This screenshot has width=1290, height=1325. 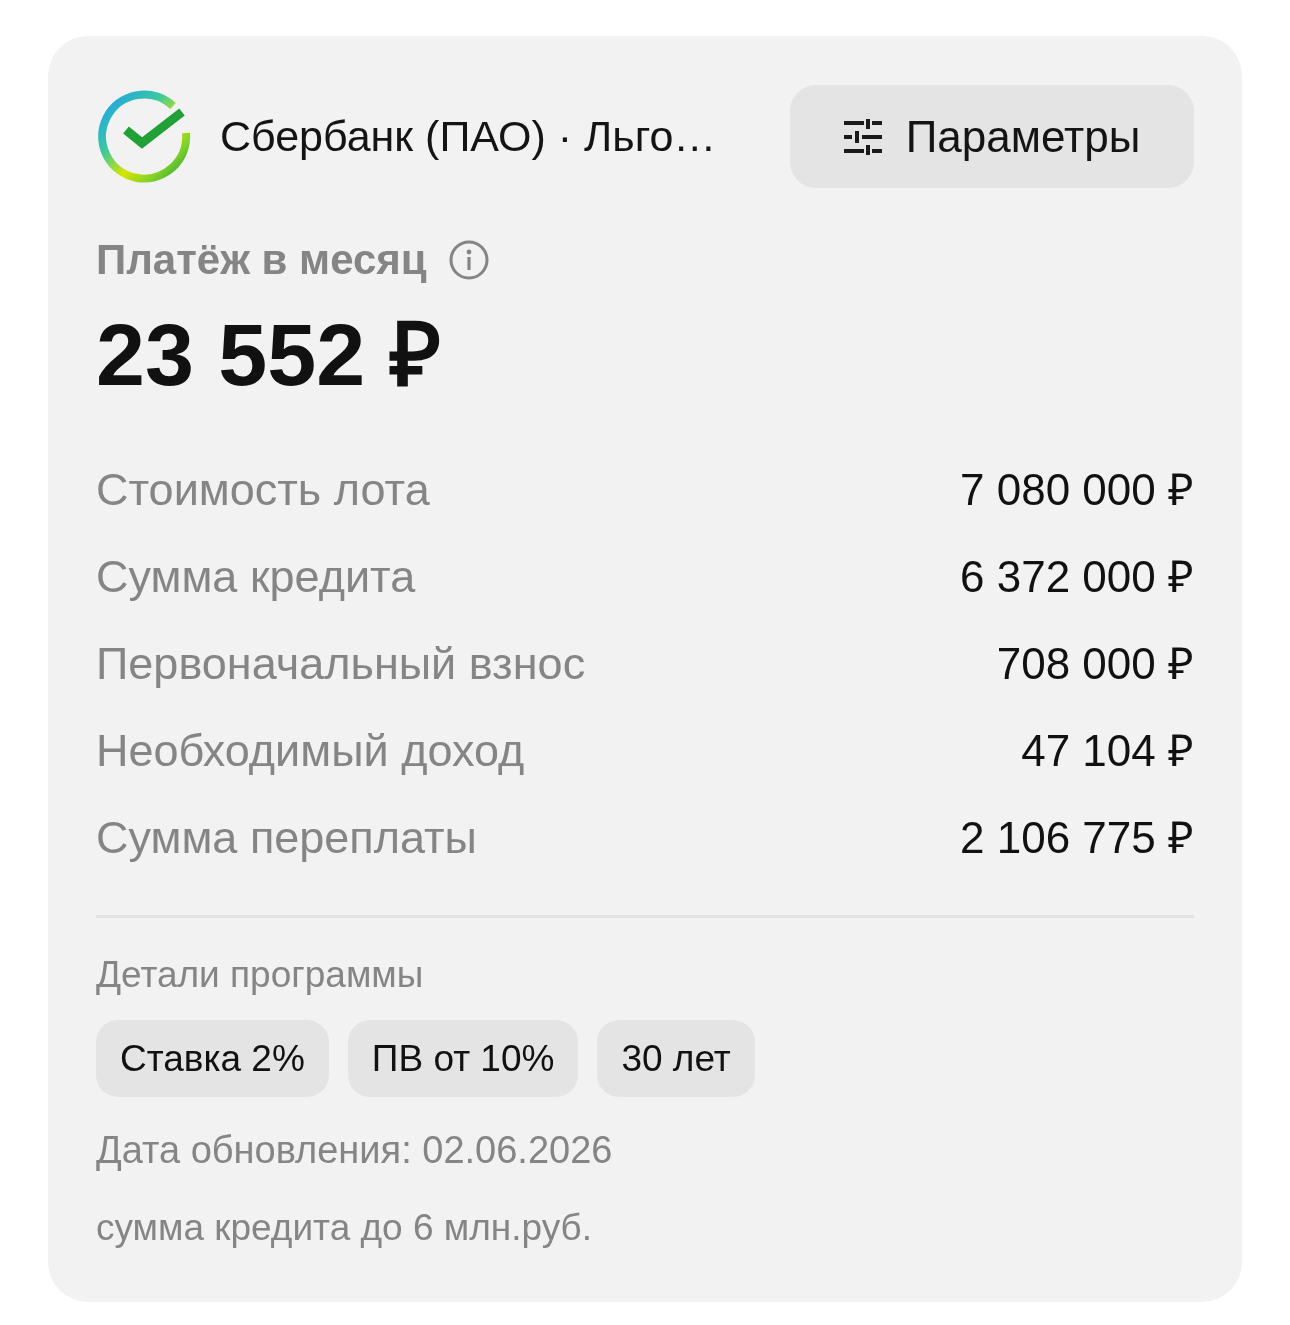 I want to click on row-value: 7 080 000 ₽, so click(x=1077, y=489).